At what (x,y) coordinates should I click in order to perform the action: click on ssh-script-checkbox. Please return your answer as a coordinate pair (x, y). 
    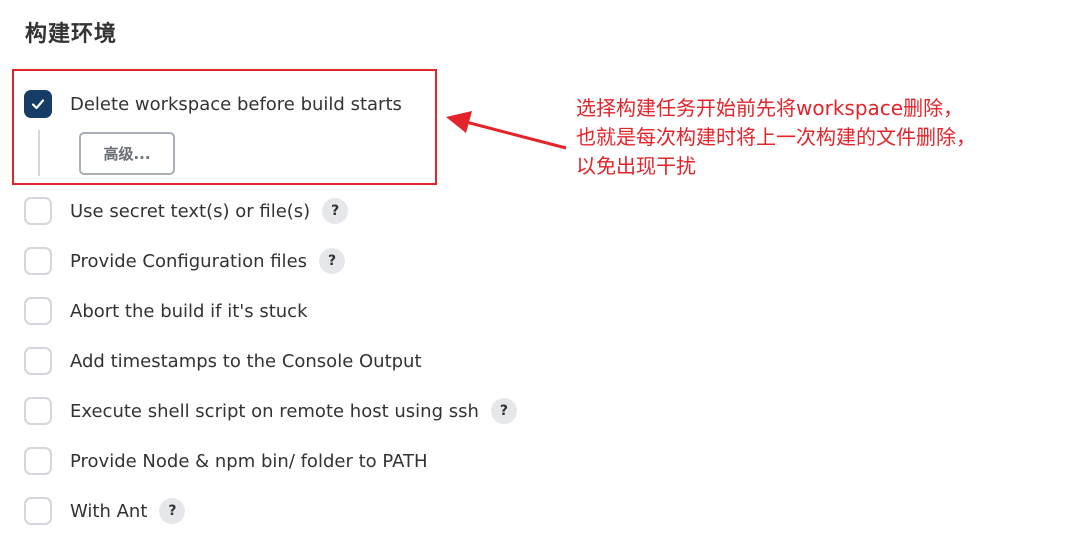
    Looking at the image, I should click on (38, 411).